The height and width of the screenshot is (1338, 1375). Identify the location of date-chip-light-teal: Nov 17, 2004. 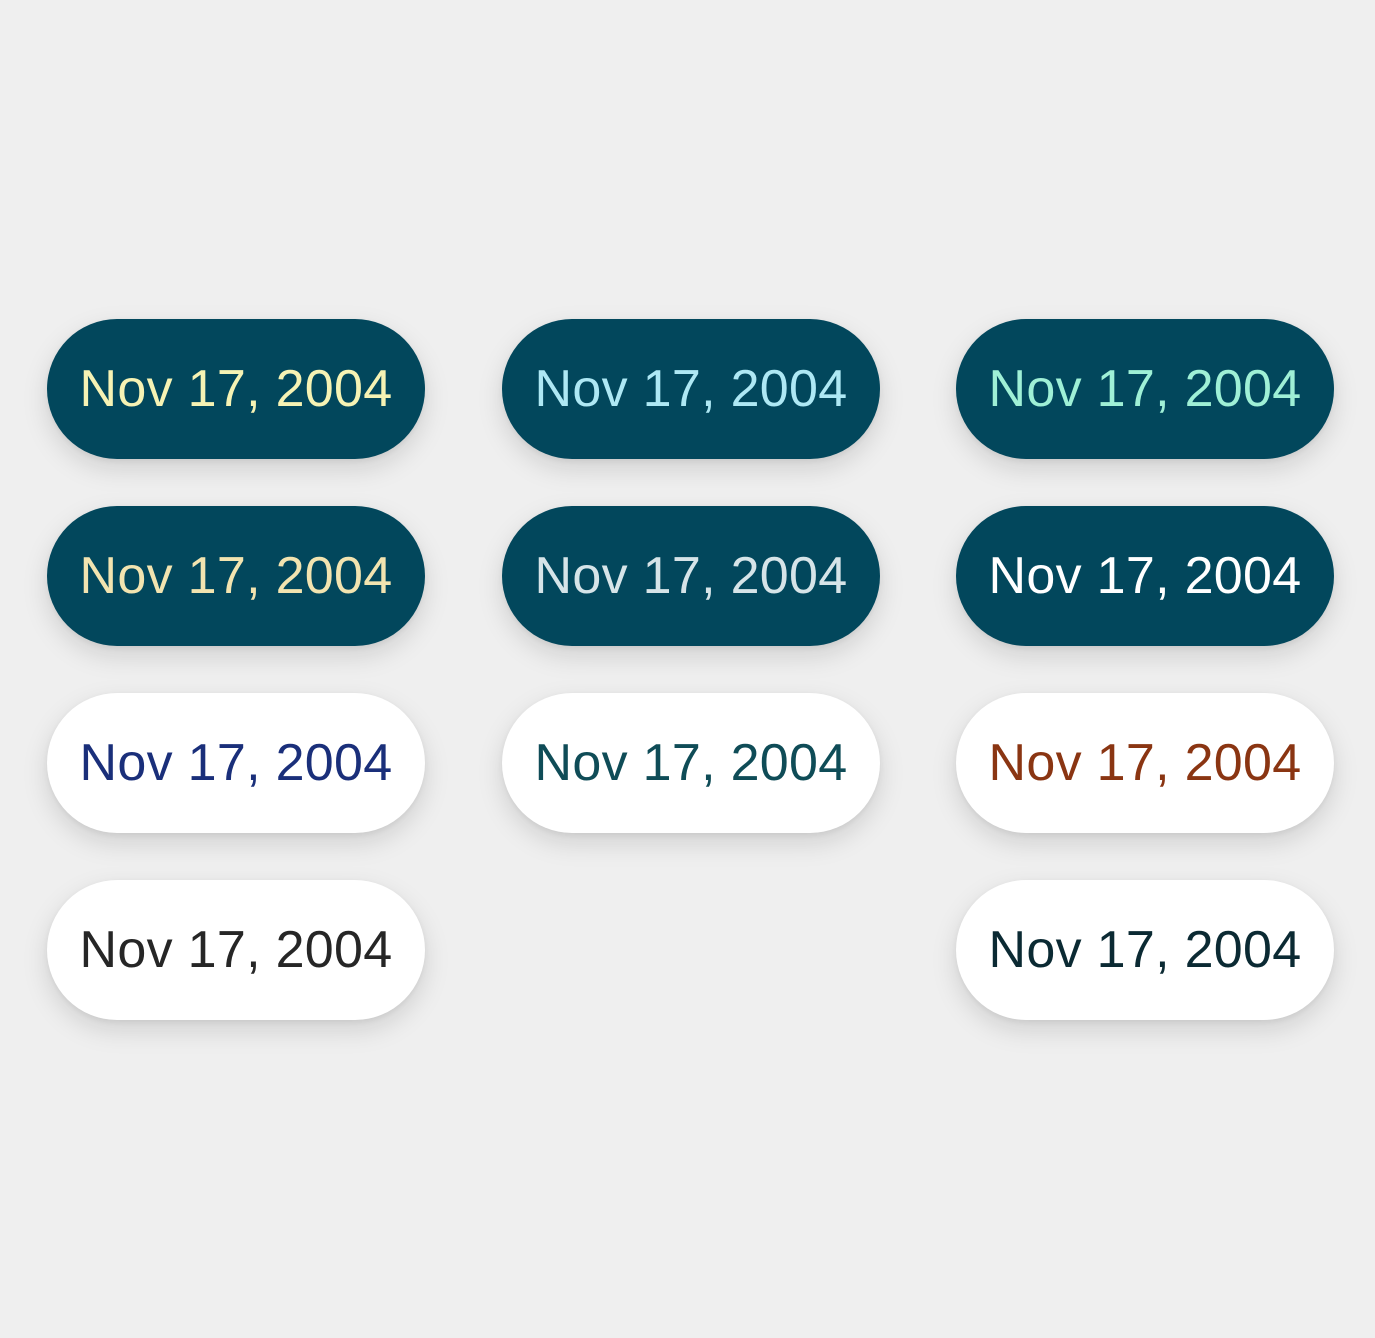
(691, 763).